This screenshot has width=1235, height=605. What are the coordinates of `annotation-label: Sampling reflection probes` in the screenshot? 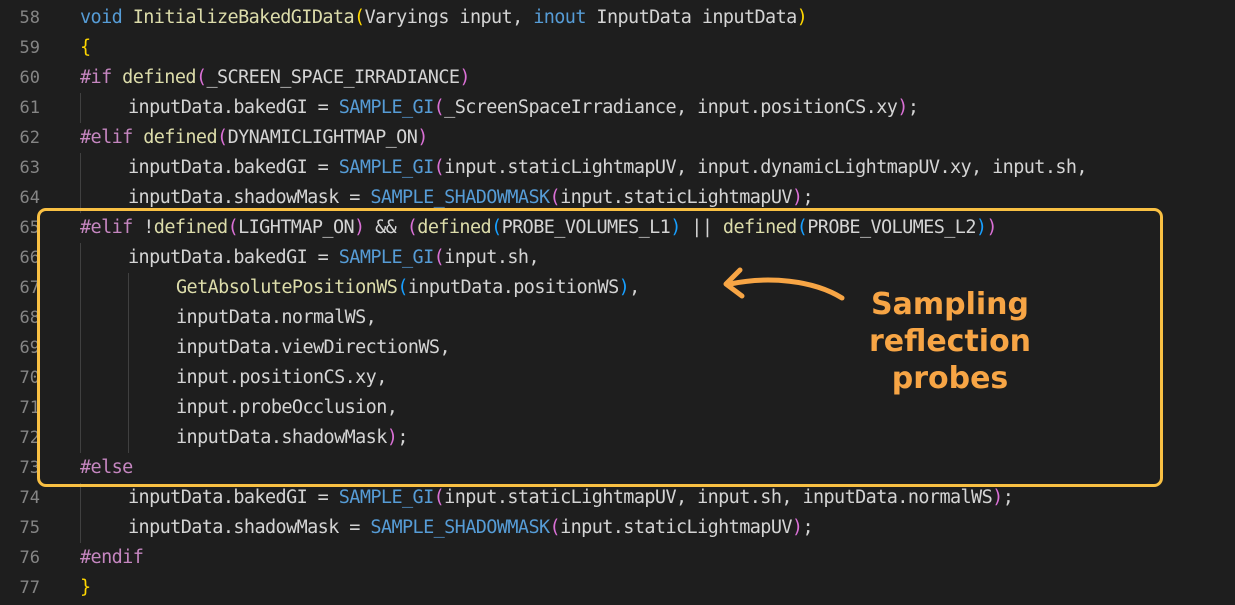 It's located at (950, 341).